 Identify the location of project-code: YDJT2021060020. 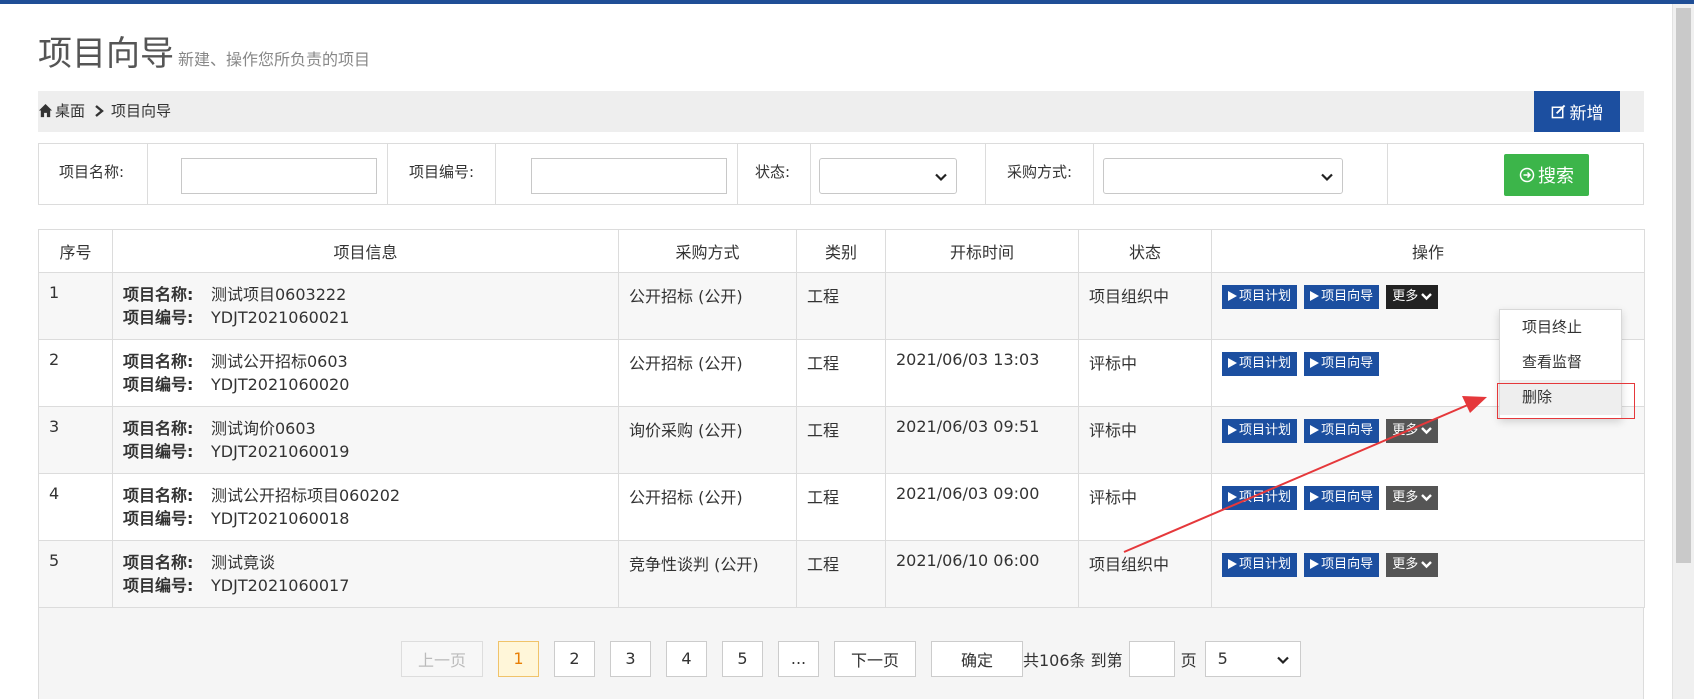
(280, 384).